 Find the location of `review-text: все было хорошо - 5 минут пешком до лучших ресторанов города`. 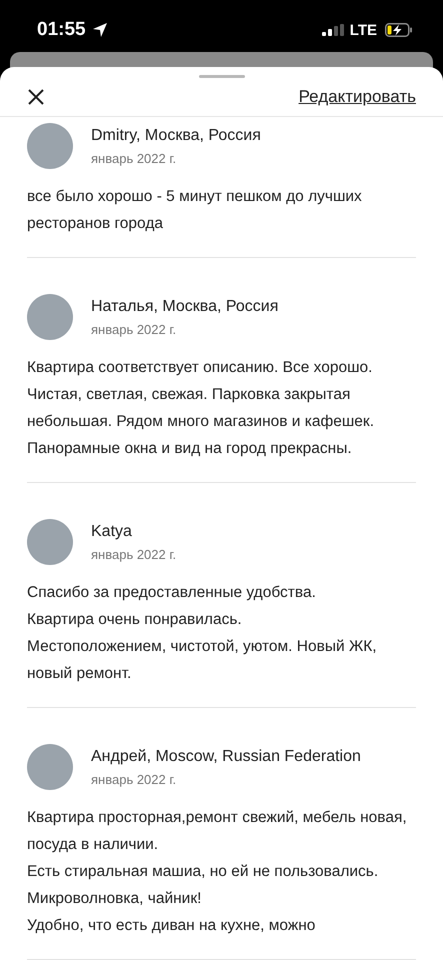

review-text: все было хорошо - 5 минут пешком до лучших ресторанов города is located at coordinates (195, 210).